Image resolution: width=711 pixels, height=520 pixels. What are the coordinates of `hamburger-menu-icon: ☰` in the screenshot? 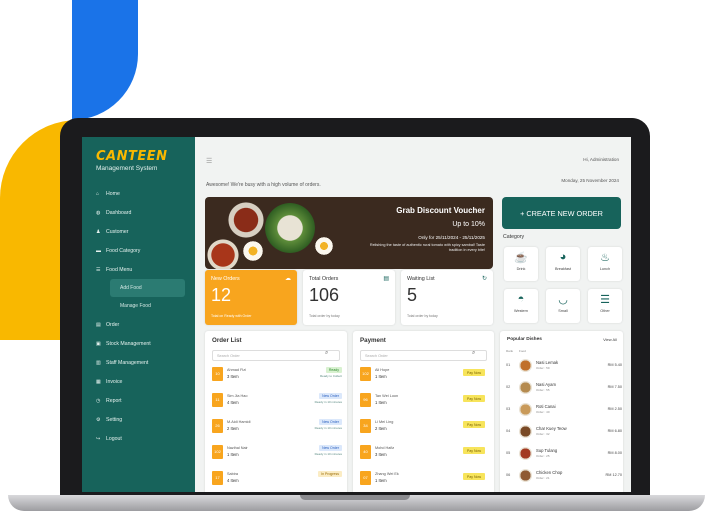 It's located at (209, 161).